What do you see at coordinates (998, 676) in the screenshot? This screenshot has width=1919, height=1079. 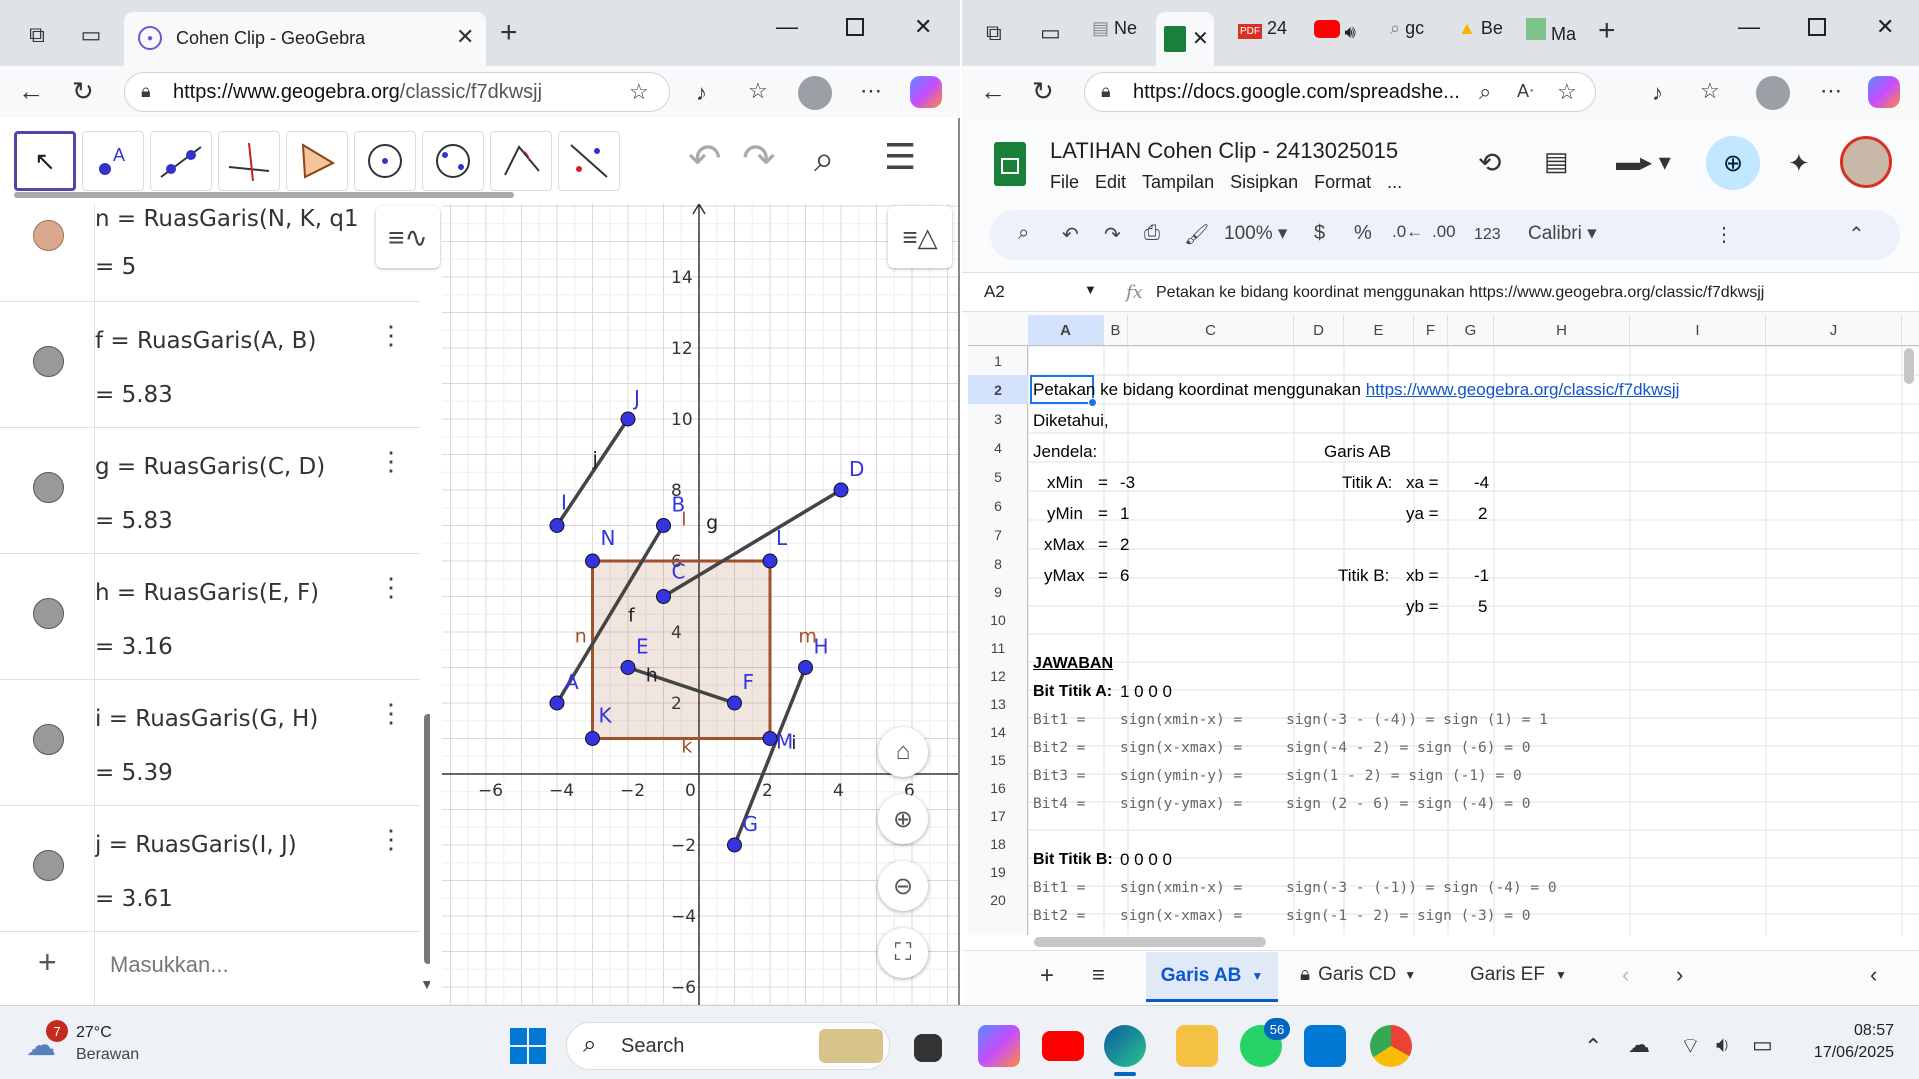 I see `row-header-12: 12` at bounding box center [998, 676].